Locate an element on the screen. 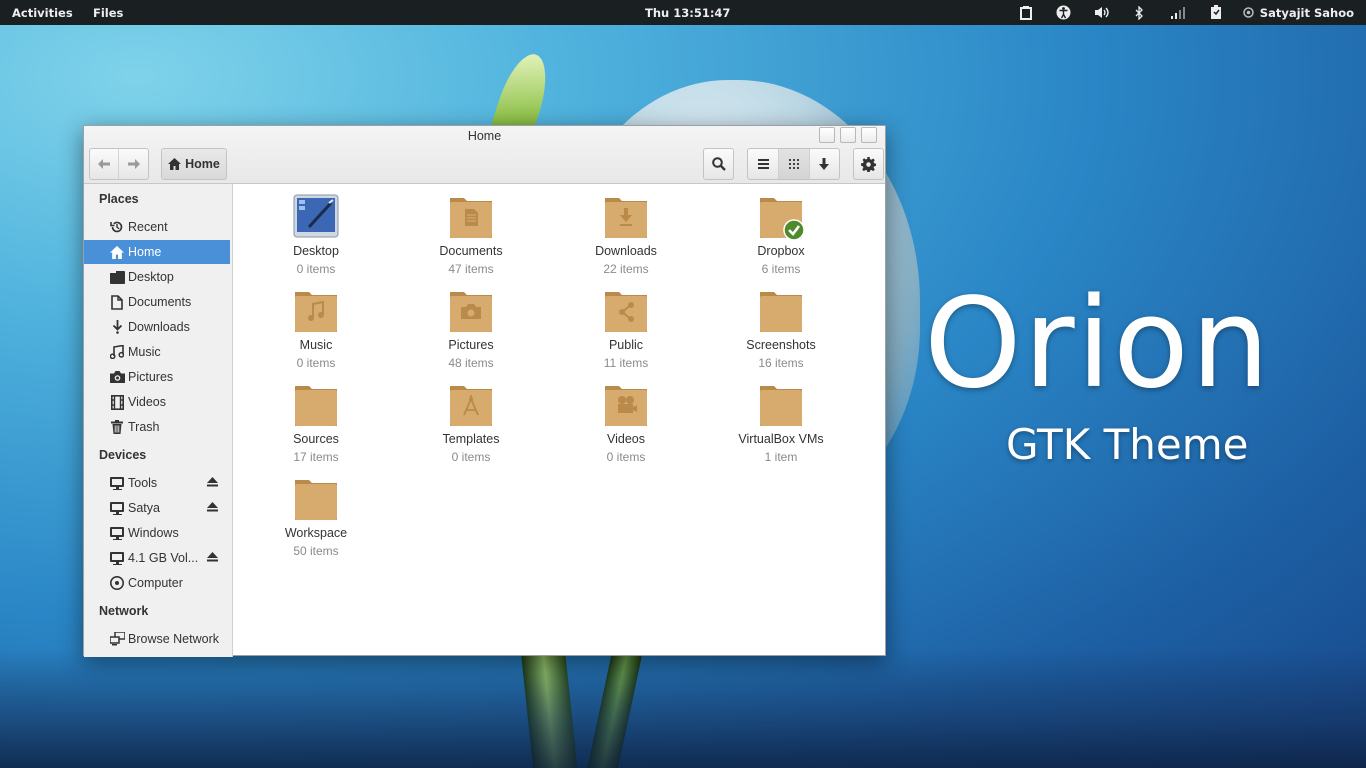  sidebar-item-pictures: Pictures is located at coordinates (157, 377).